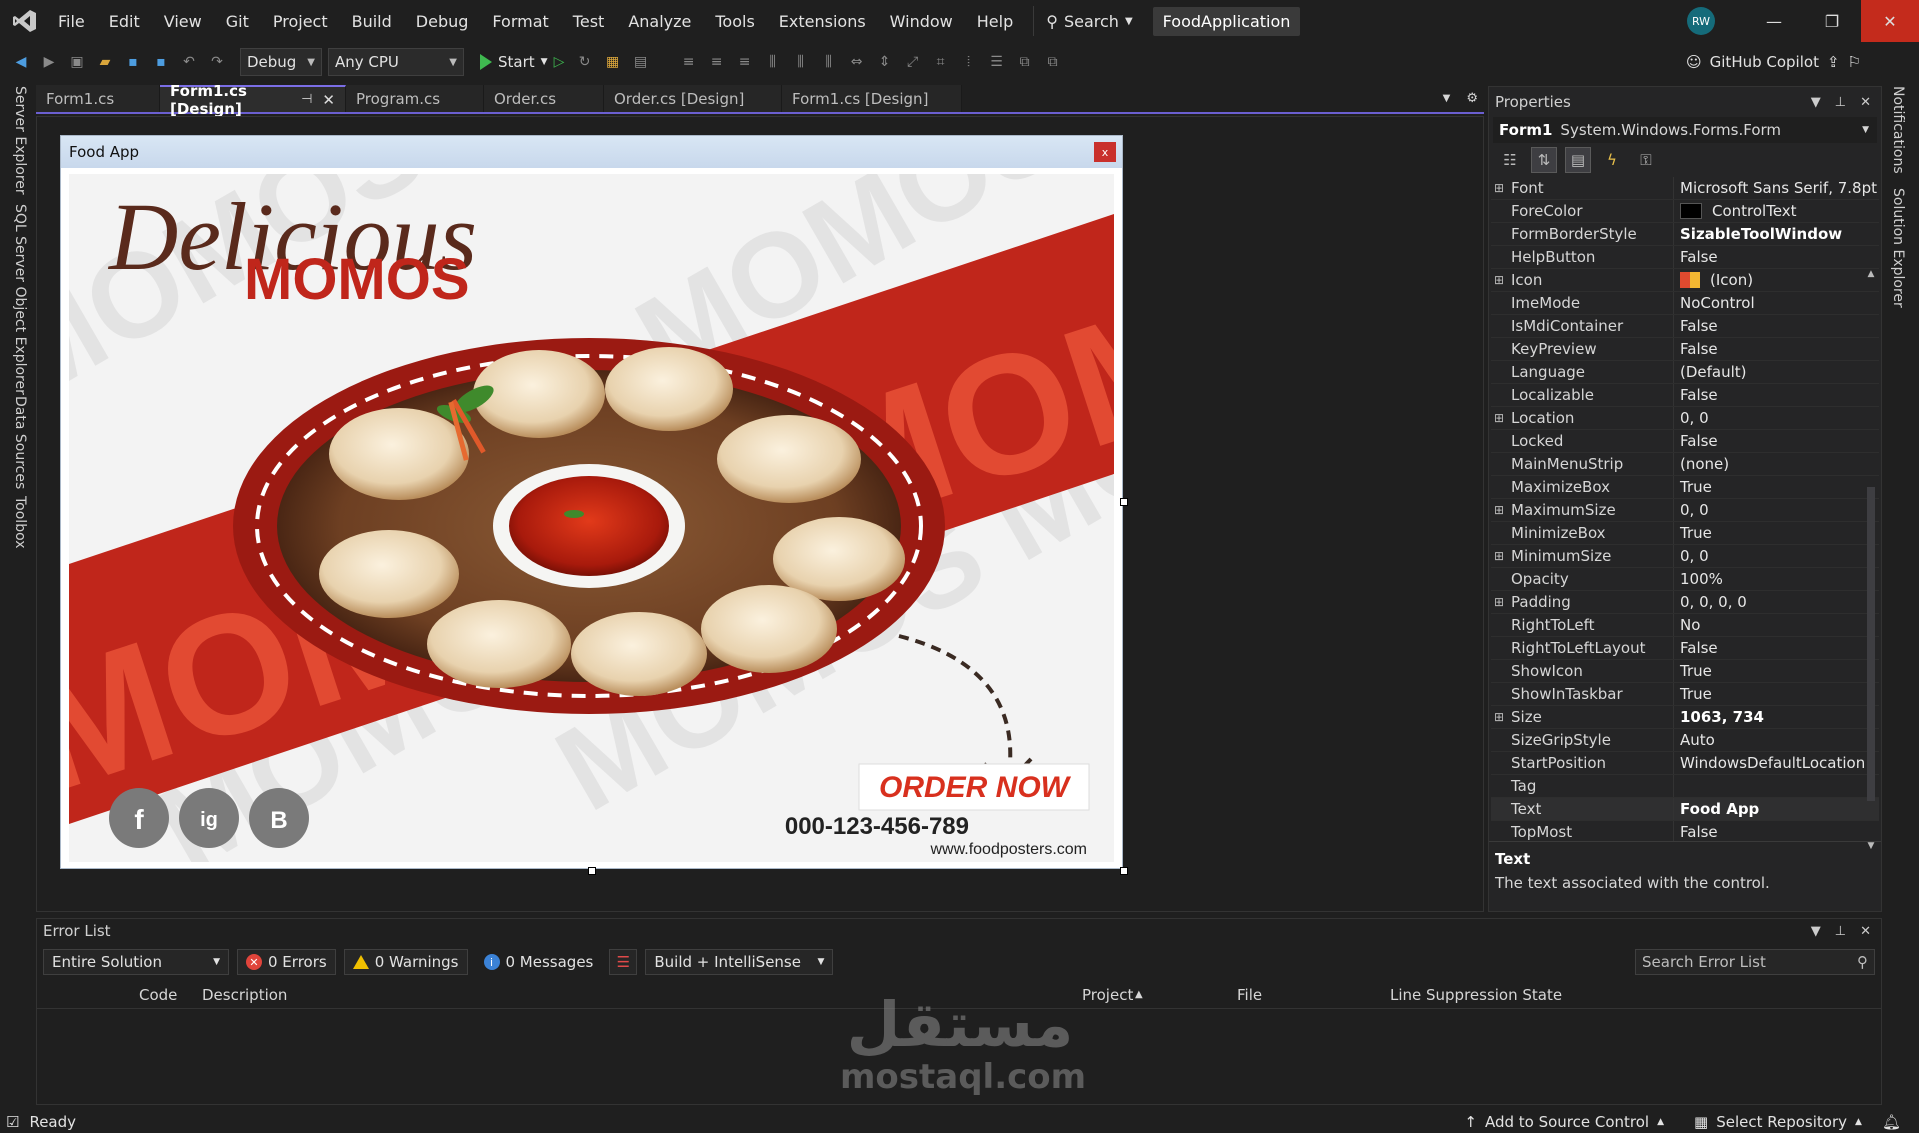 This screenshot has height=1133, width=1919. I want to click on property-value: 1063, 734, so click(1776, 717).